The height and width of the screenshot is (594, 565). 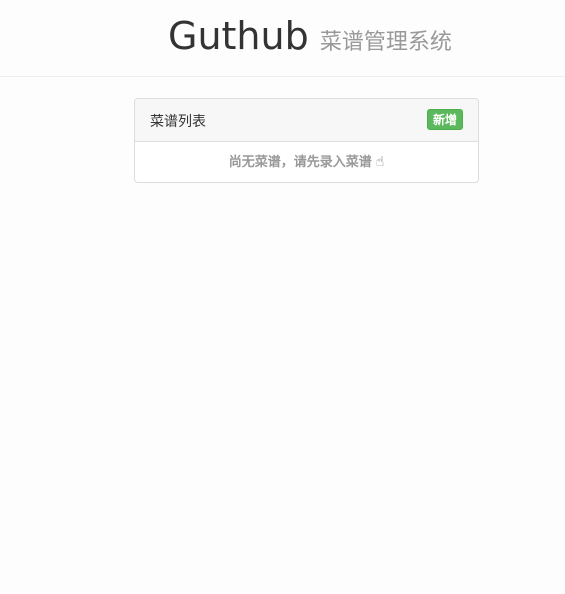 I want to click on add-recipe-button: 新增, so click(x=444, y=119).